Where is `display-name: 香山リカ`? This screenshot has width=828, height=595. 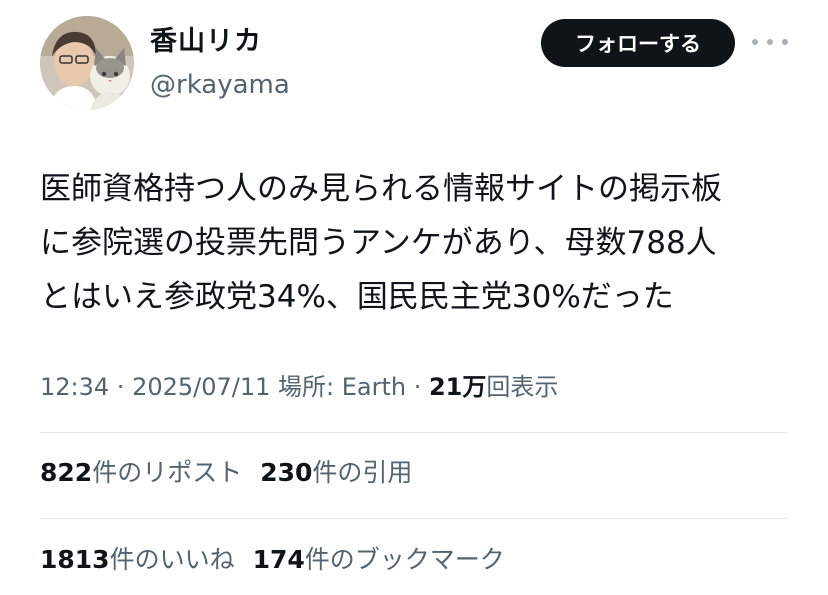 display-name: 香山リカ is located at coordinates (206, 42).